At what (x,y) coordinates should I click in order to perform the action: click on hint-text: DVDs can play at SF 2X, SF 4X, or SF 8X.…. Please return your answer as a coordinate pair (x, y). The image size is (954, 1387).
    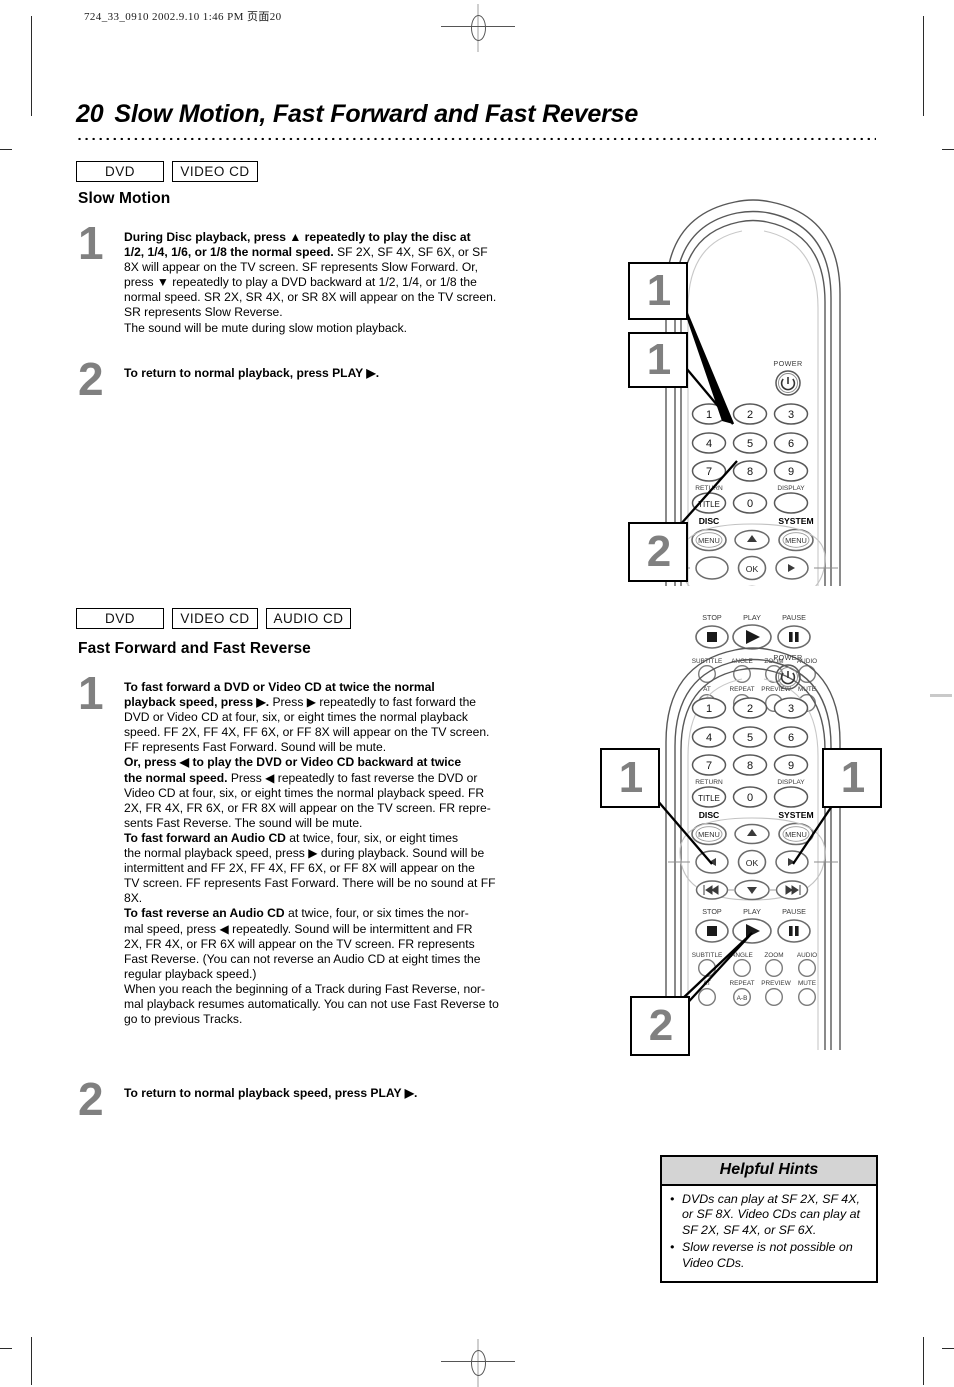
    Looking at the image, I should click on (771, 1214).